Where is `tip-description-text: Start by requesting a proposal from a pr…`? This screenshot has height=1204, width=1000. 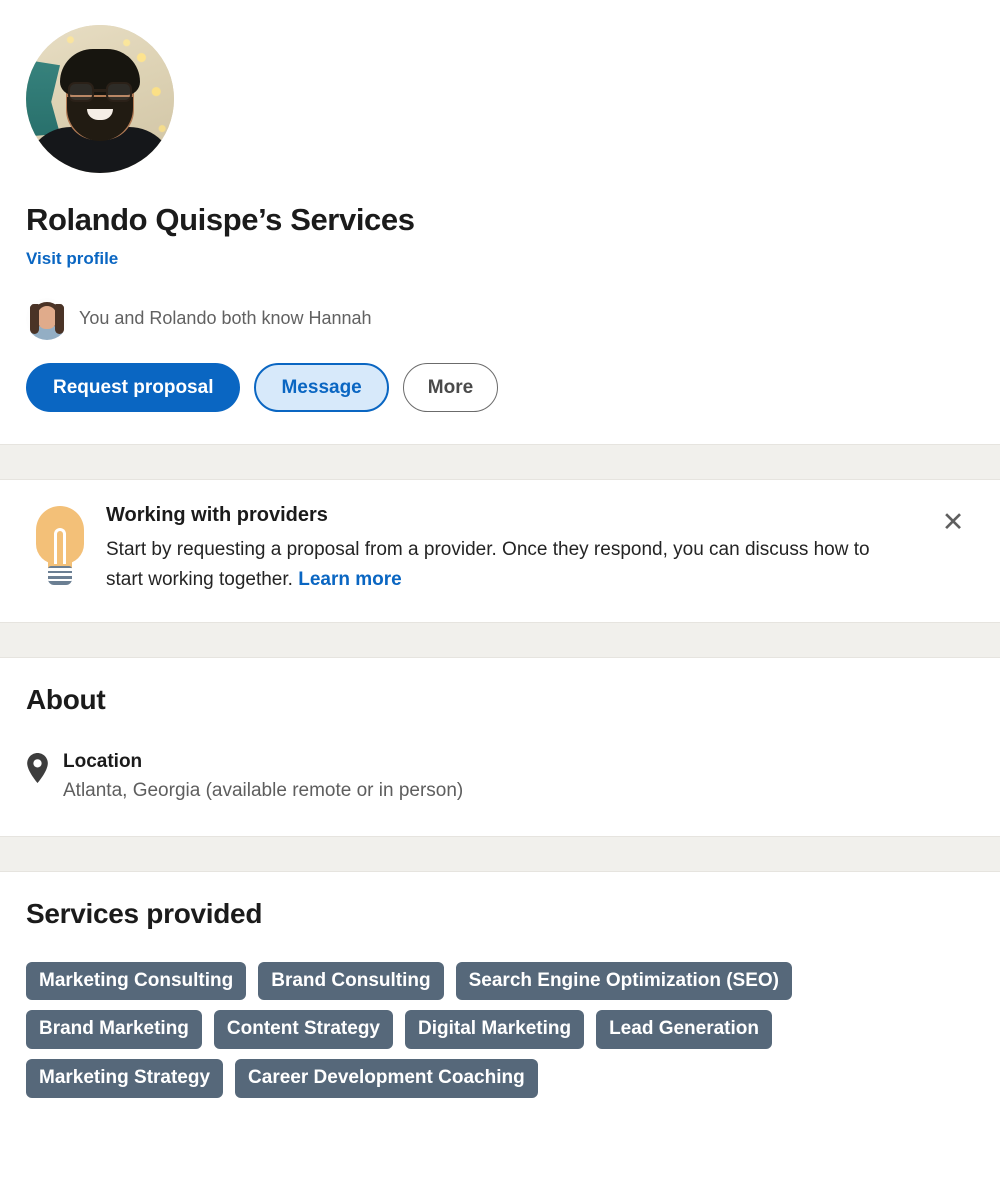
tip-description-text: Start by requesting a proposal from a pr… is located at coordinates (488, 564).